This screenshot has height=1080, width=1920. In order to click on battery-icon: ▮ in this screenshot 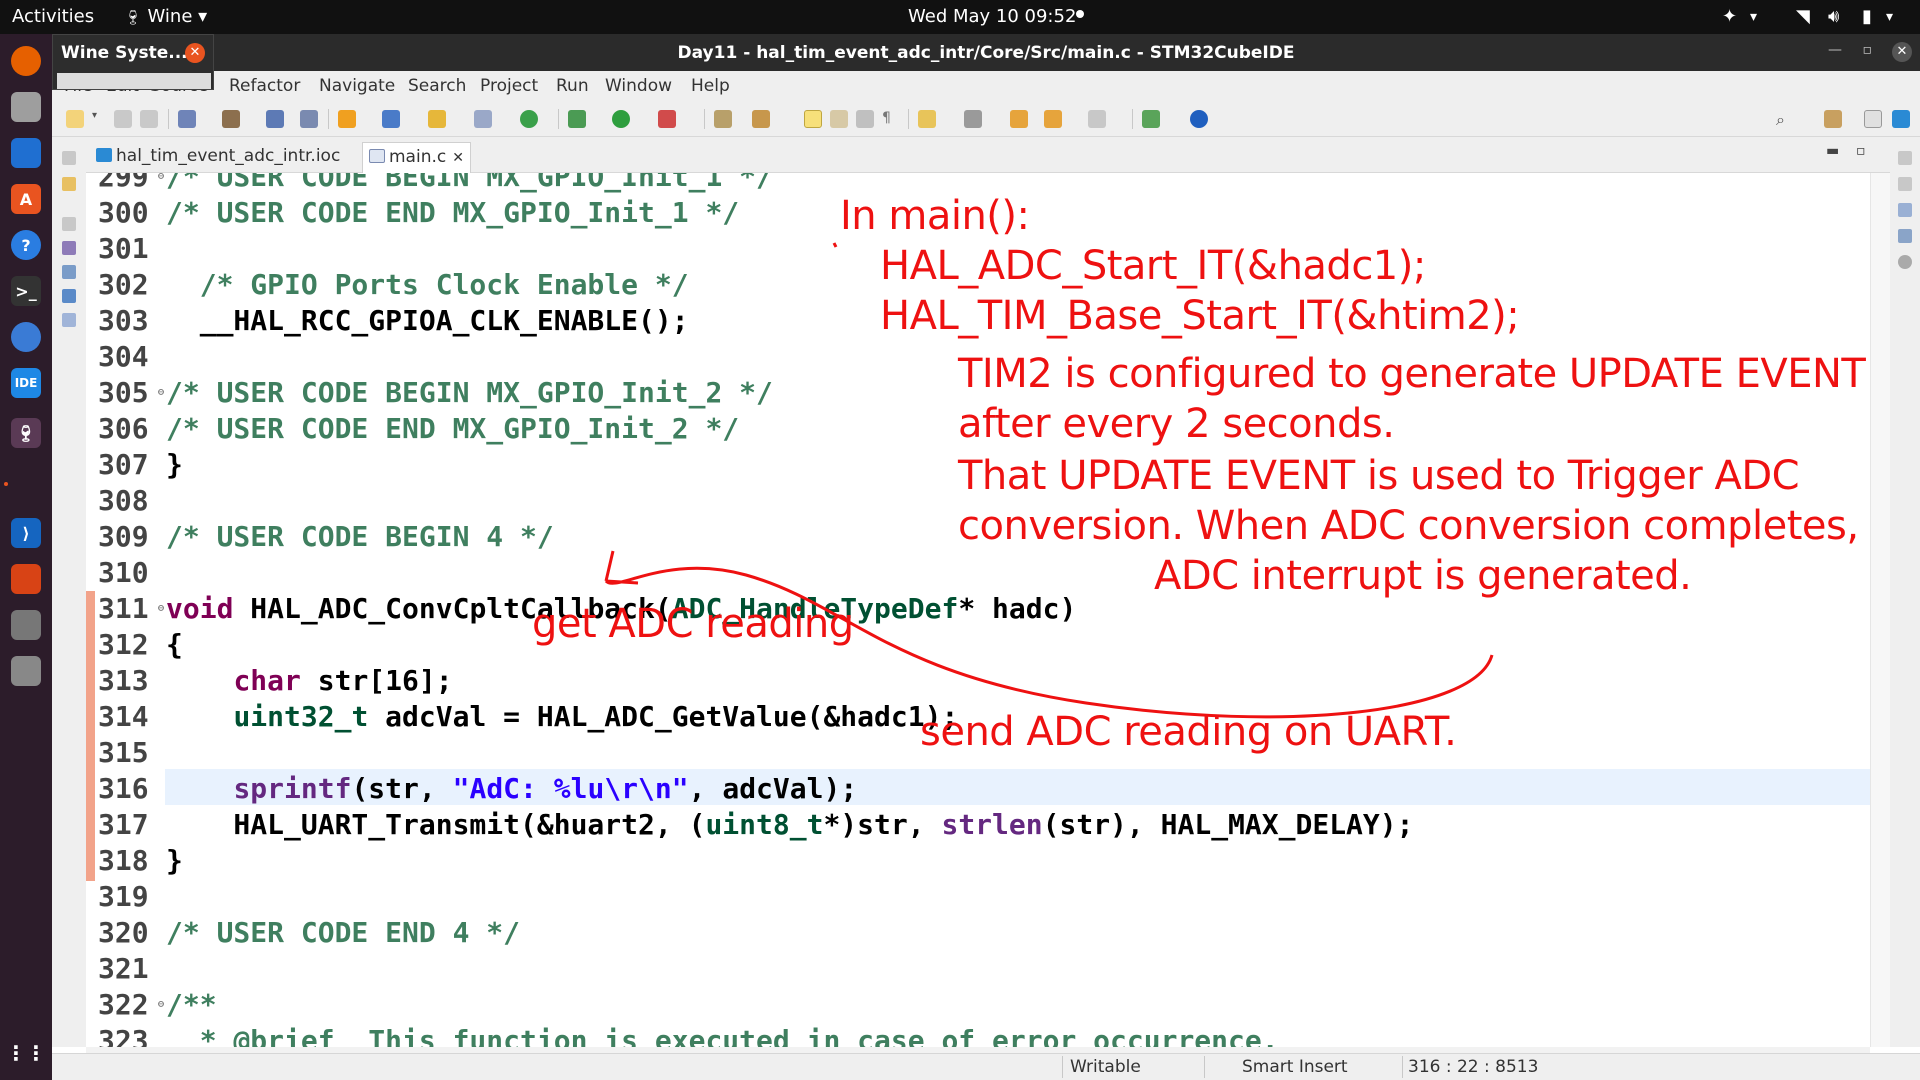, I will do `click(1867, 16)`.